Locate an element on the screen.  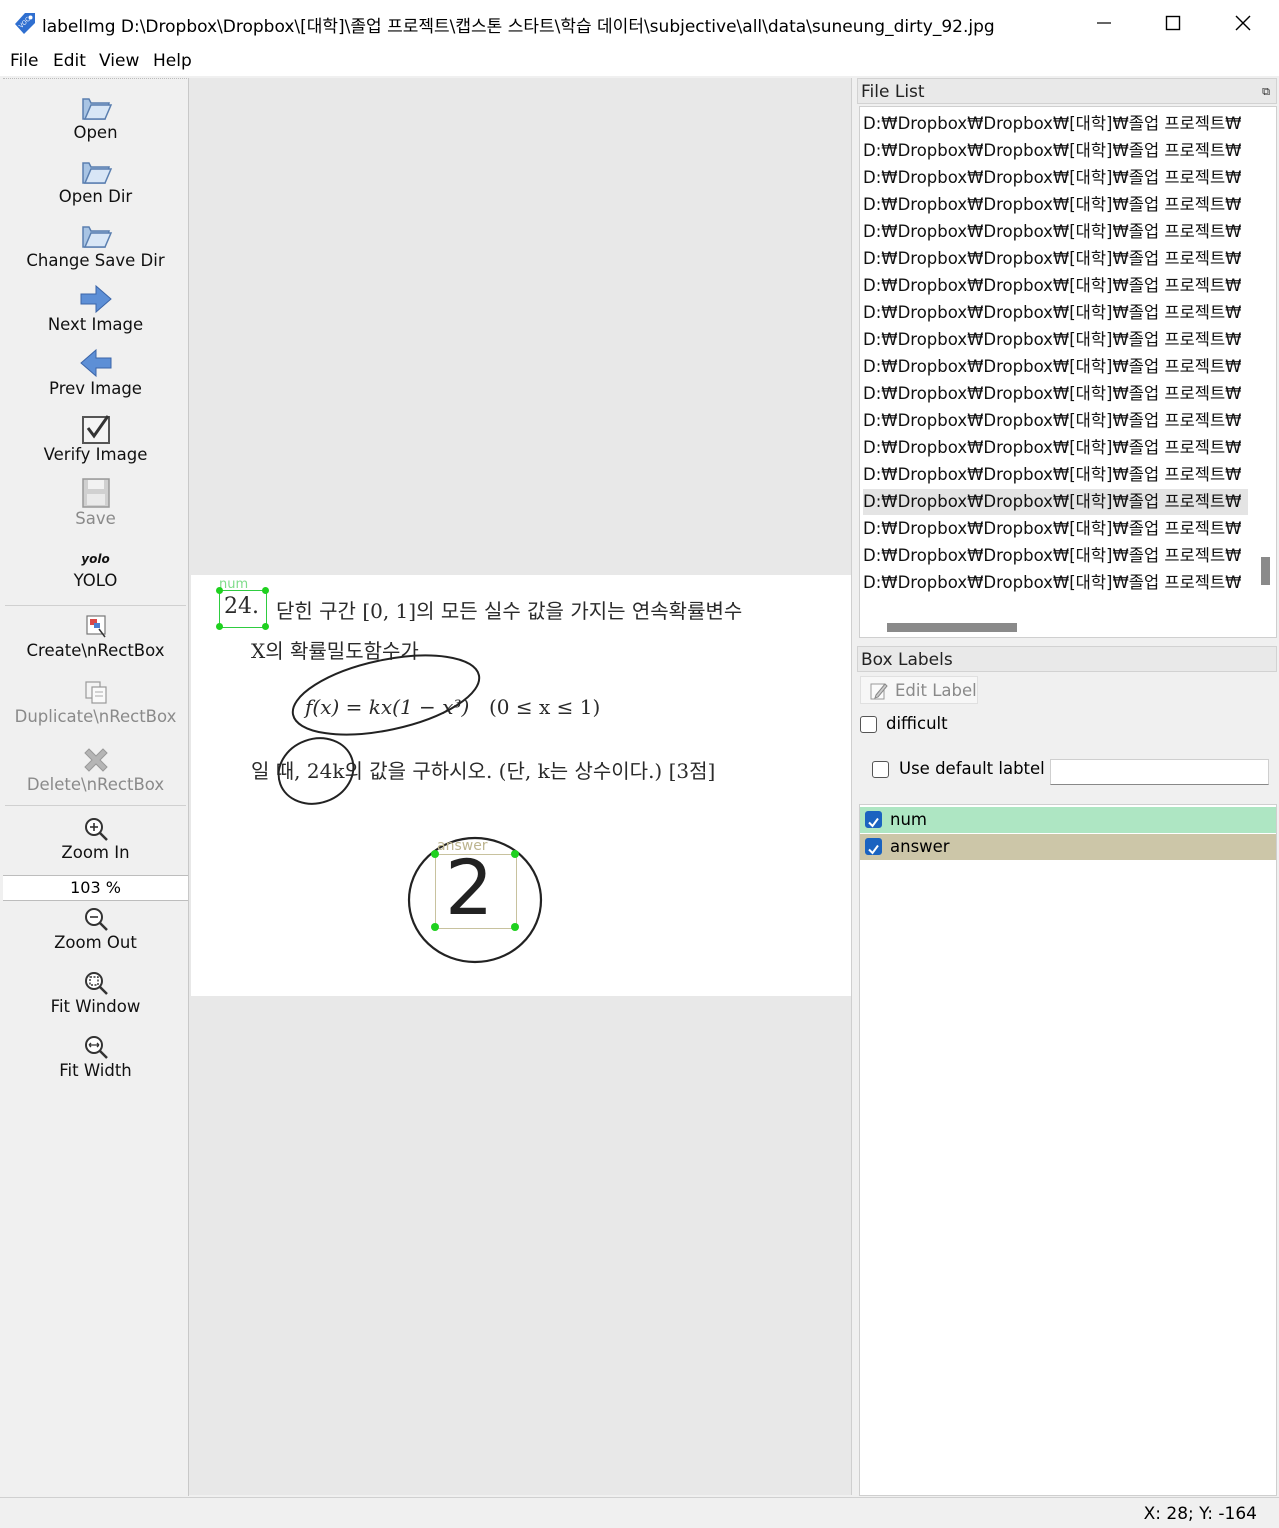
save-button: Save is located at coordinates (95, 502).